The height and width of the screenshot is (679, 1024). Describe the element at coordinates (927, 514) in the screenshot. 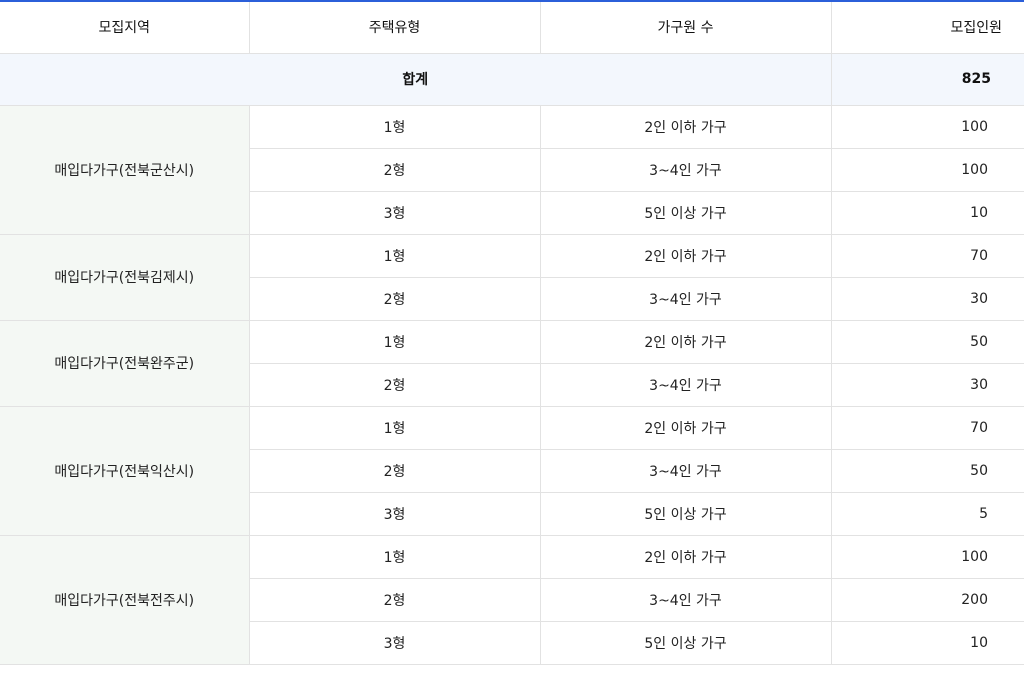

I see `recruit-count-cell: 5` at that location.